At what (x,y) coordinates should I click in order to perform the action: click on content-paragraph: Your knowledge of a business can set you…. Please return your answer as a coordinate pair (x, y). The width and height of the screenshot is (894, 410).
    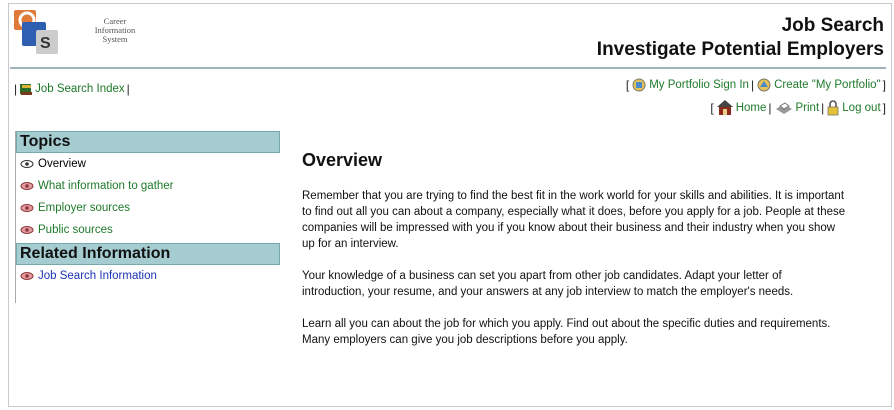
    Looking at the image, I should click on (548, 284).